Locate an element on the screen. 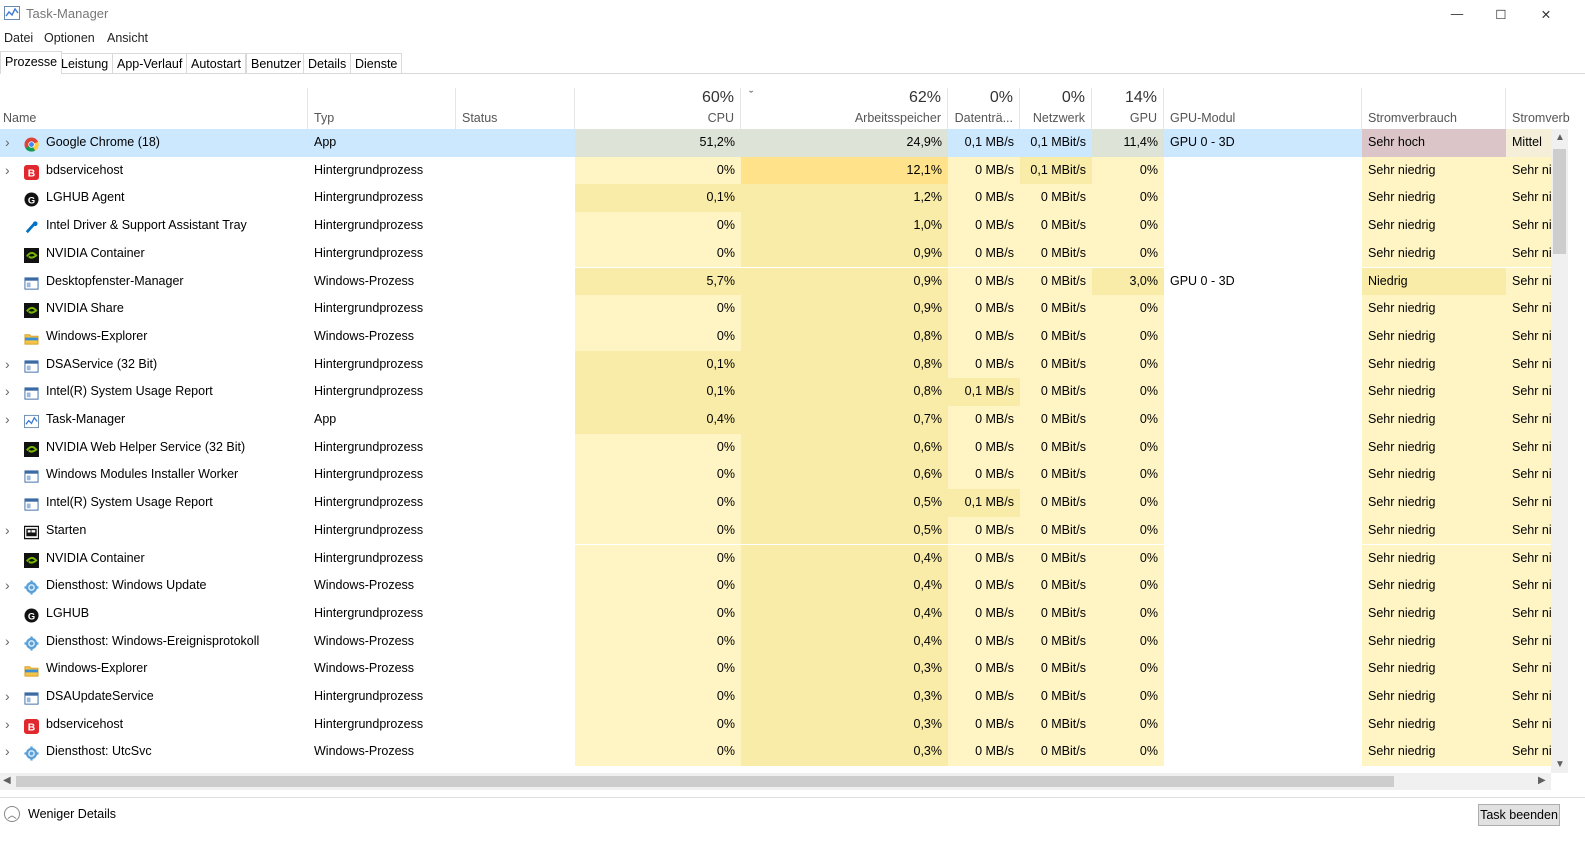  tab-dienste: Dienste is located at coordinates (376, 63).